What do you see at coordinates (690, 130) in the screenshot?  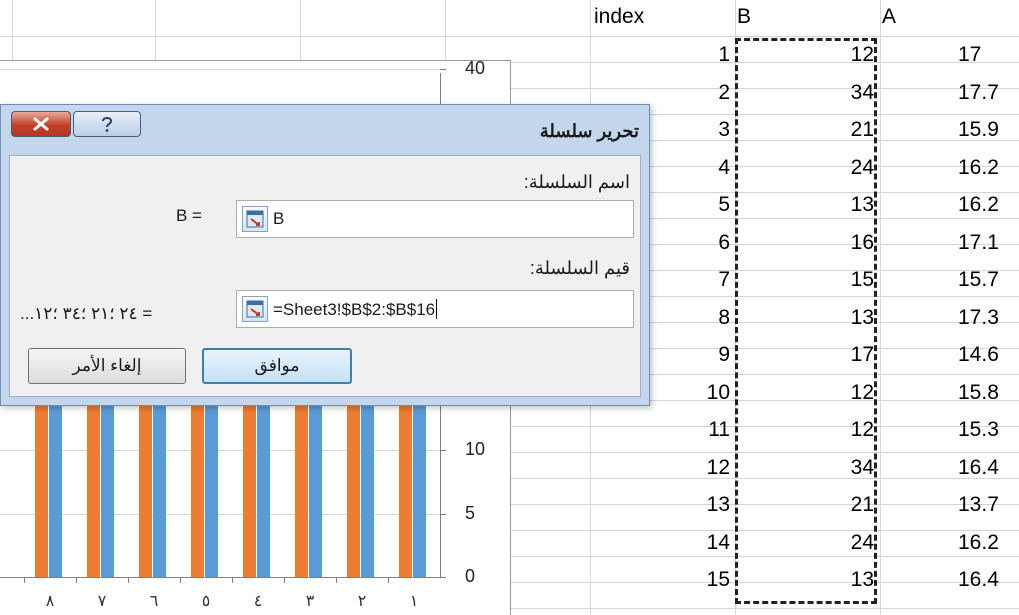 I see `cell-index: 3` at bounding box center [690, 130].